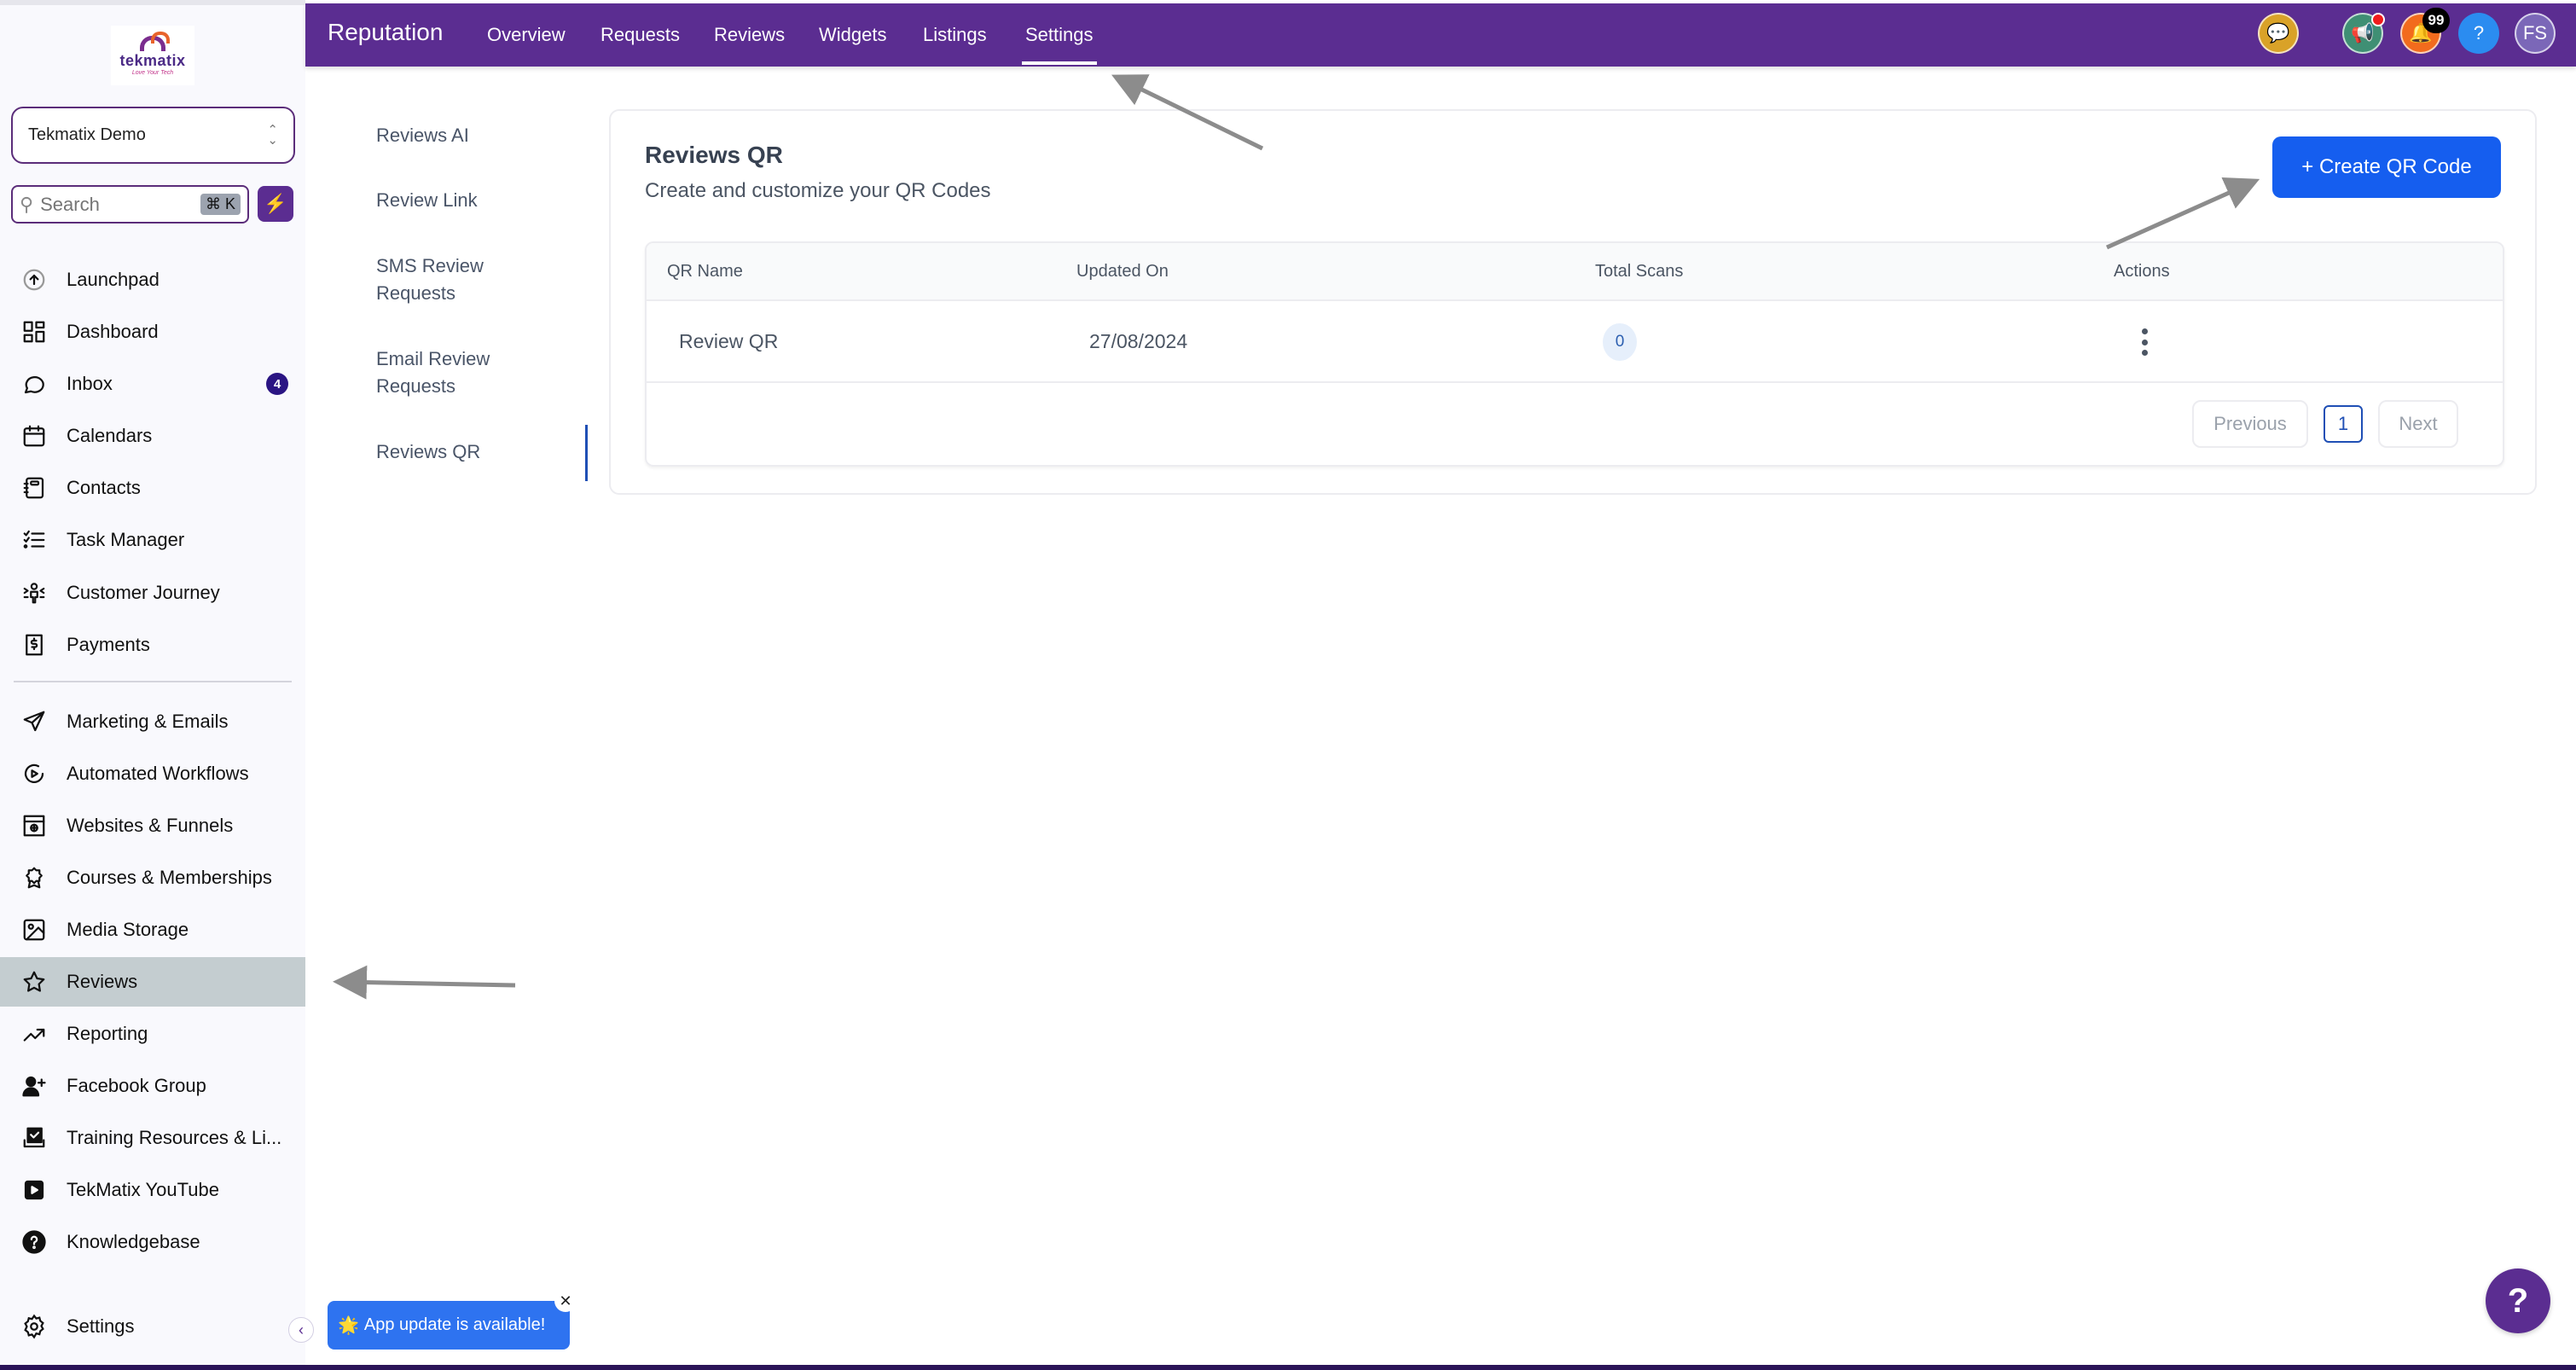  What do you see at coordinates (586, 453) in the screenshot?
I see `active-subnav-indicator` at bounding box center [586, 453].